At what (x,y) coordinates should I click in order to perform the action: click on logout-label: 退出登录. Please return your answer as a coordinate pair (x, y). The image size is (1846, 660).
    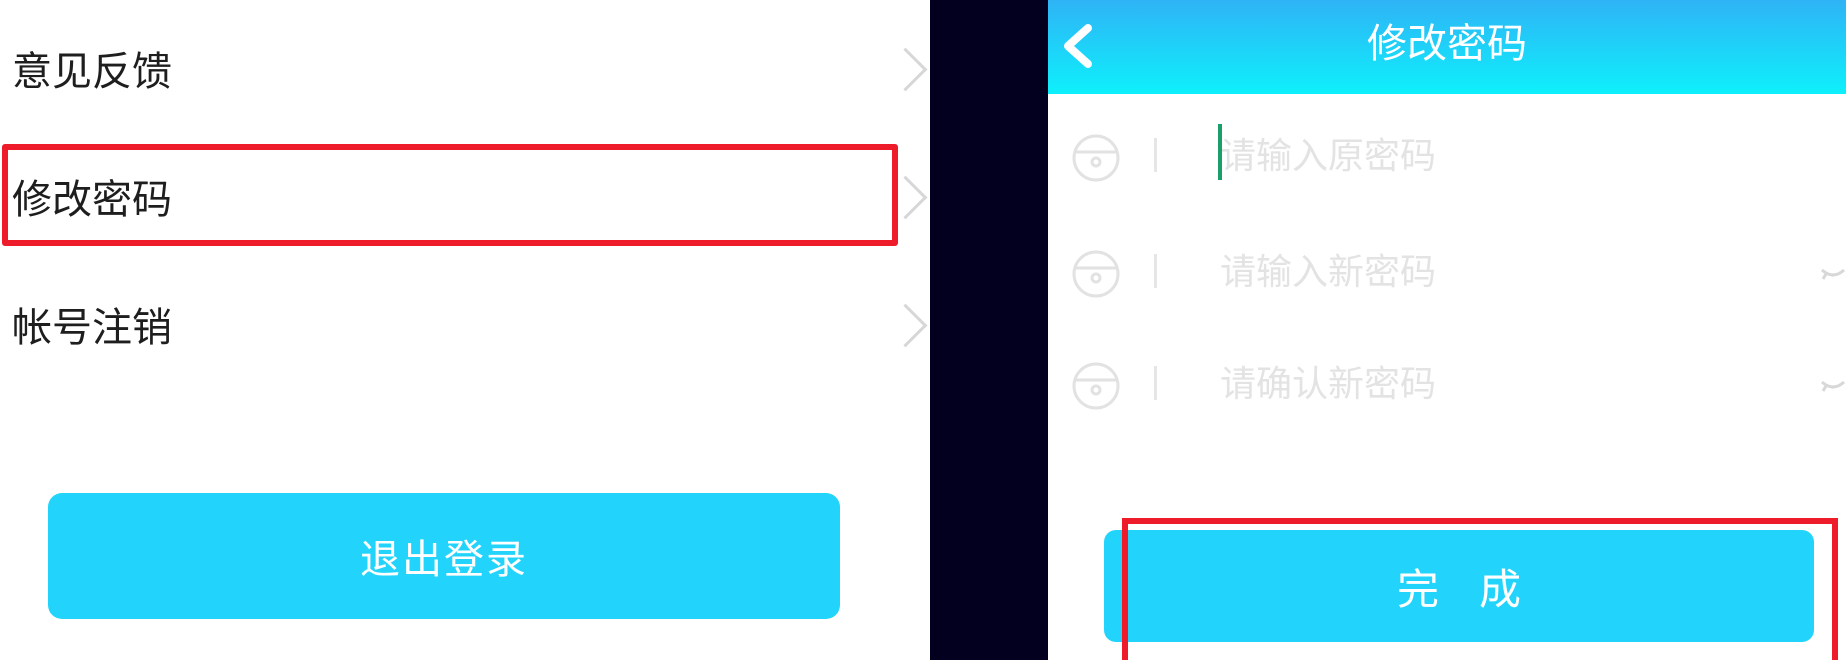
    Looking at the image, I should click on (444, 560).